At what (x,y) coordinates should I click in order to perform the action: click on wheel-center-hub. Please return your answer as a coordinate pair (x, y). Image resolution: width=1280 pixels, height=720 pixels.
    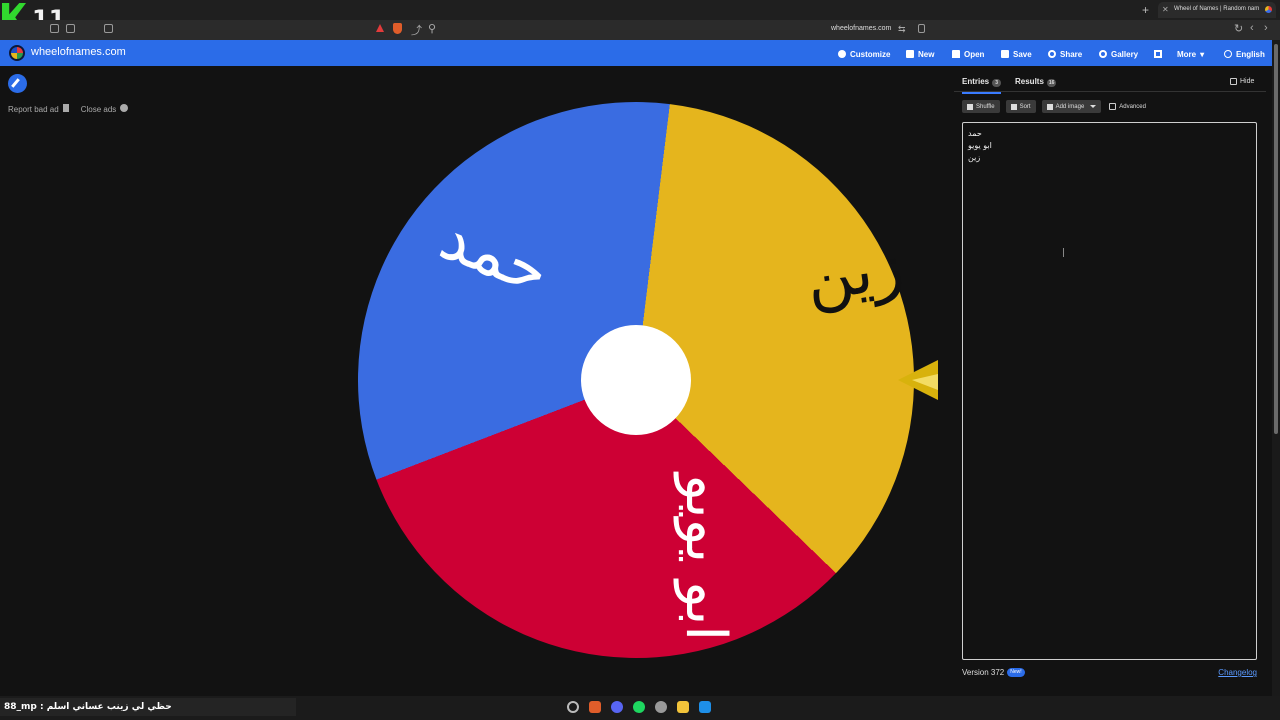
    Looking at the image, I should click on (636, 380).